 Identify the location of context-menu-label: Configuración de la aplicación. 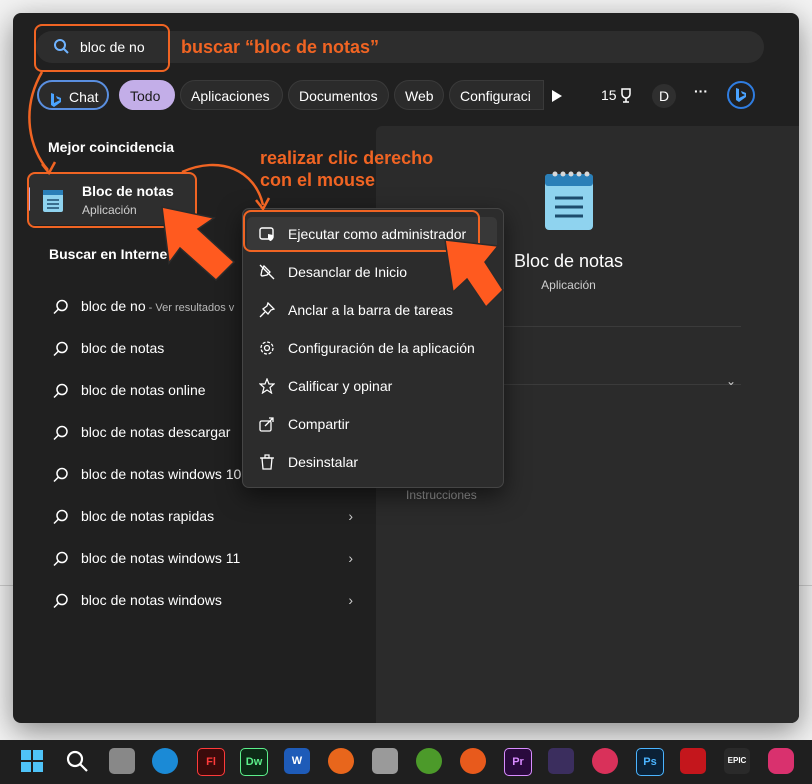
(381, 348).